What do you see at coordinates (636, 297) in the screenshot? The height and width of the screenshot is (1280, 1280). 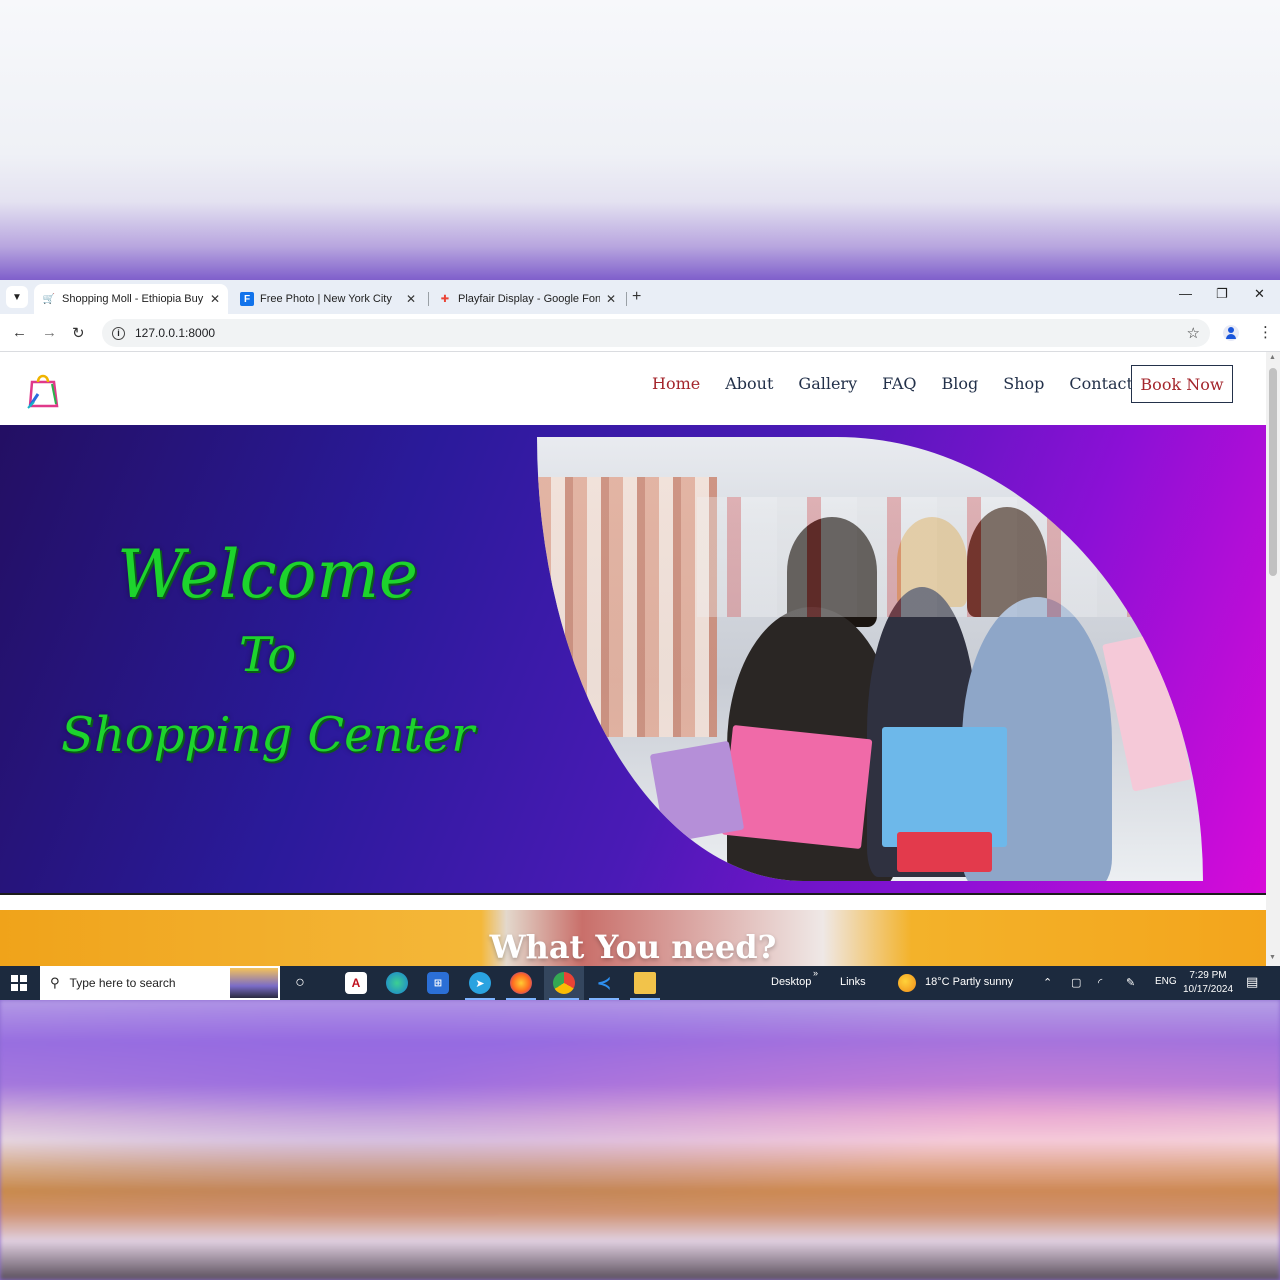 I see `new-tab-button: +` at bounding box center [636, 297].